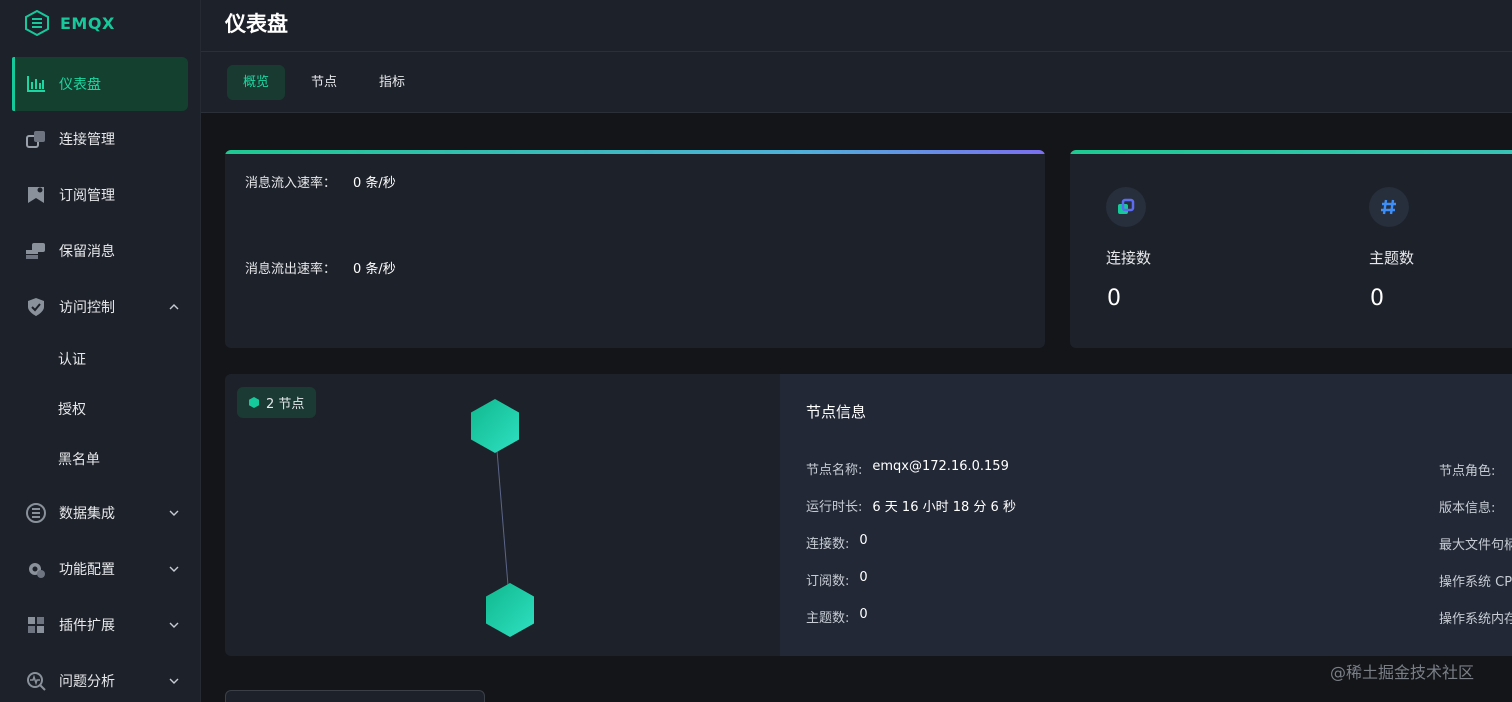  I want to click on sidebar-item-label: 仪表盘, so click(80, 85).